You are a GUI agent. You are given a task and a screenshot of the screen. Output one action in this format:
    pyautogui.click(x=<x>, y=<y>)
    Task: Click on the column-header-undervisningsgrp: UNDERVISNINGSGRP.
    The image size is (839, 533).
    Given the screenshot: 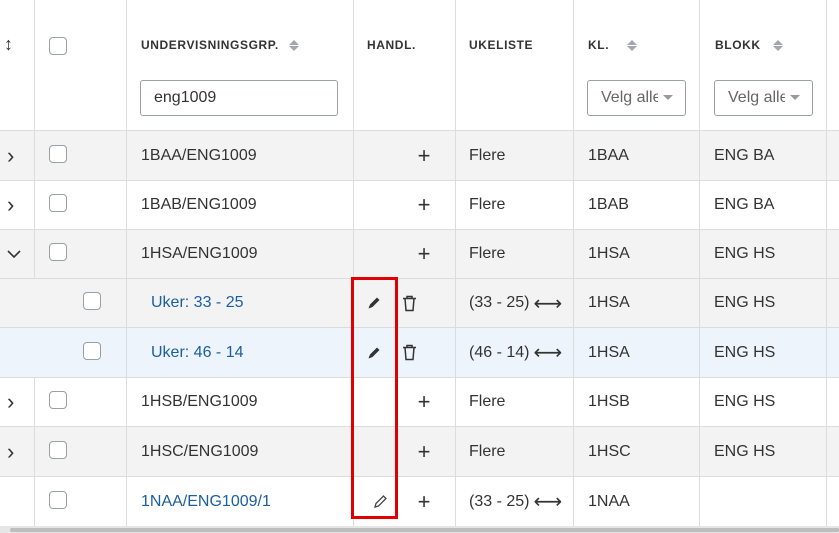 What is the action you would take?
    pyautogui.click(x=220, y=45)
    